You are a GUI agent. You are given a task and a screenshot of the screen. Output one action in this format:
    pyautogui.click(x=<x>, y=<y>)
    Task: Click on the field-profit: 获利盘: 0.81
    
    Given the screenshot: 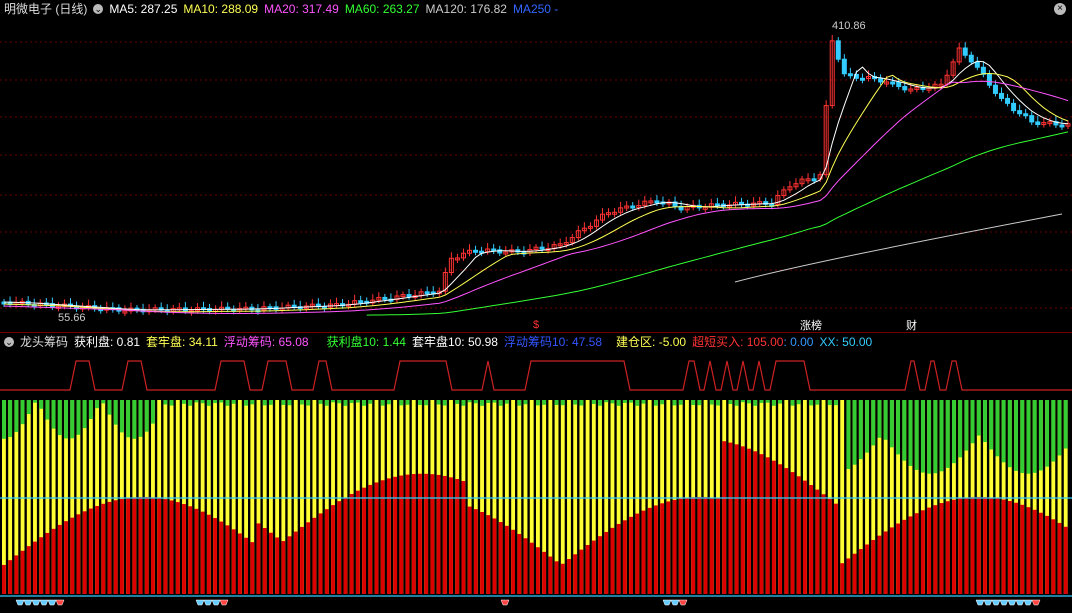 What is the action you would take?
    pyautogui.click(x=107, y=342)
    